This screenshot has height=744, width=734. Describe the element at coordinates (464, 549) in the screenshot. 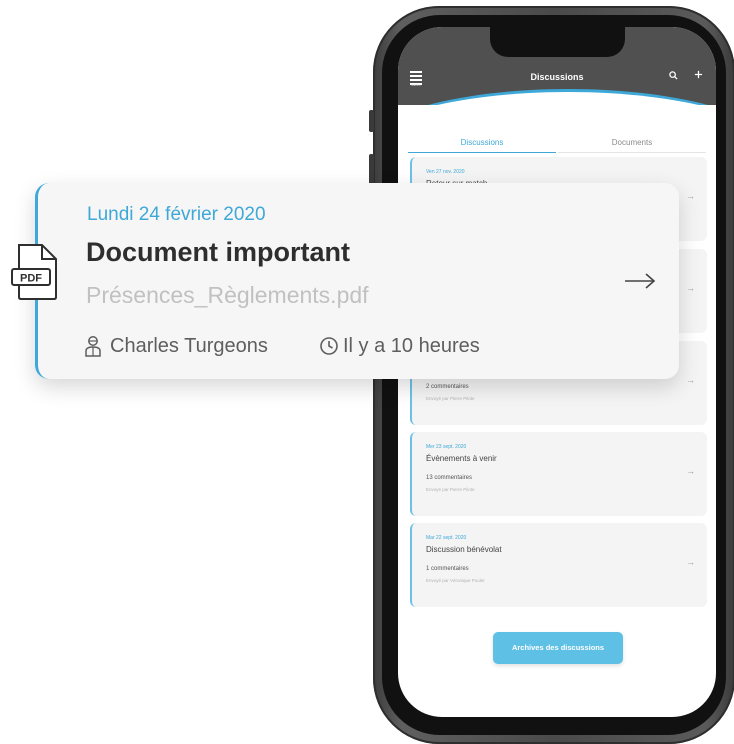

I see `card-title: Discussion bénévolat` at that location.